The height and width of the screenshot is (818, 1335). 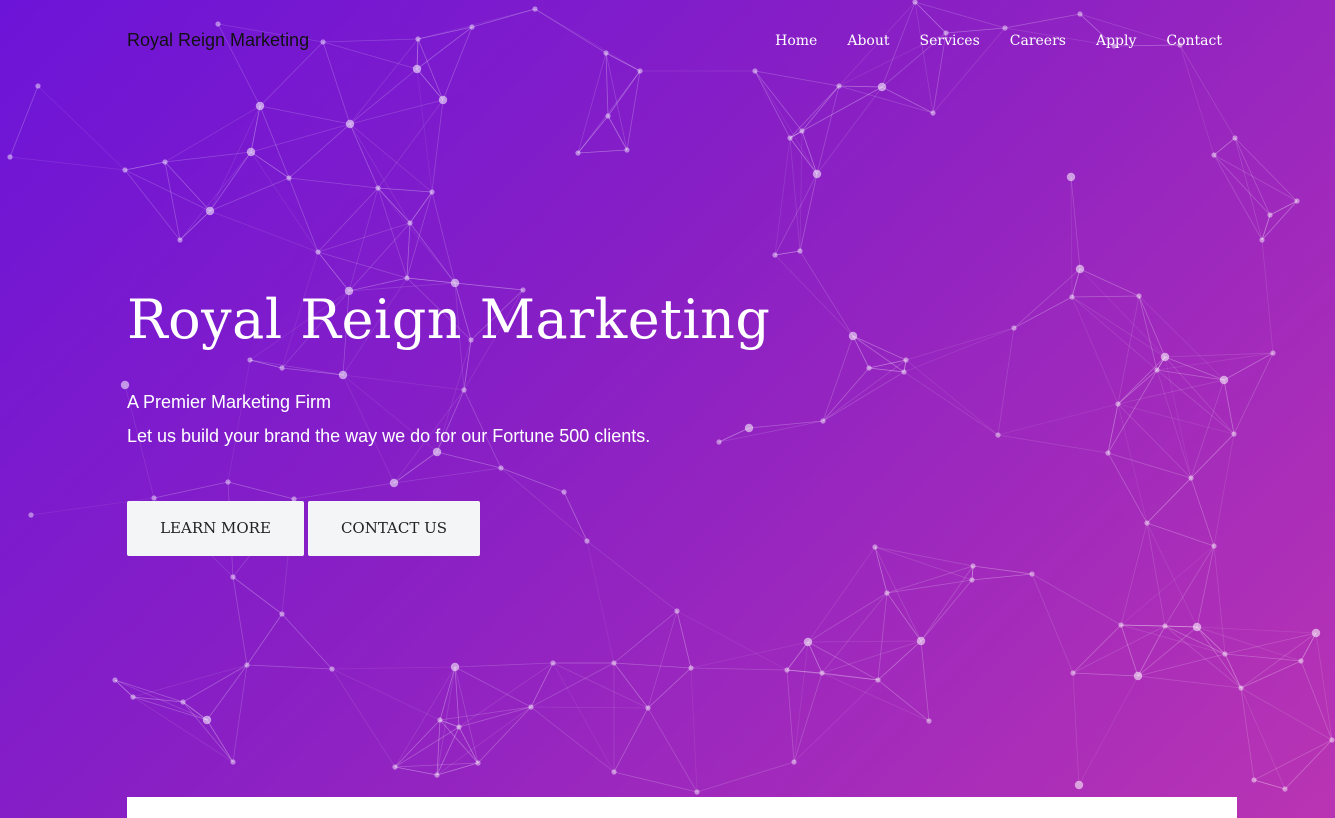 I want to click on content-section-card, so click(x=682, y=807).